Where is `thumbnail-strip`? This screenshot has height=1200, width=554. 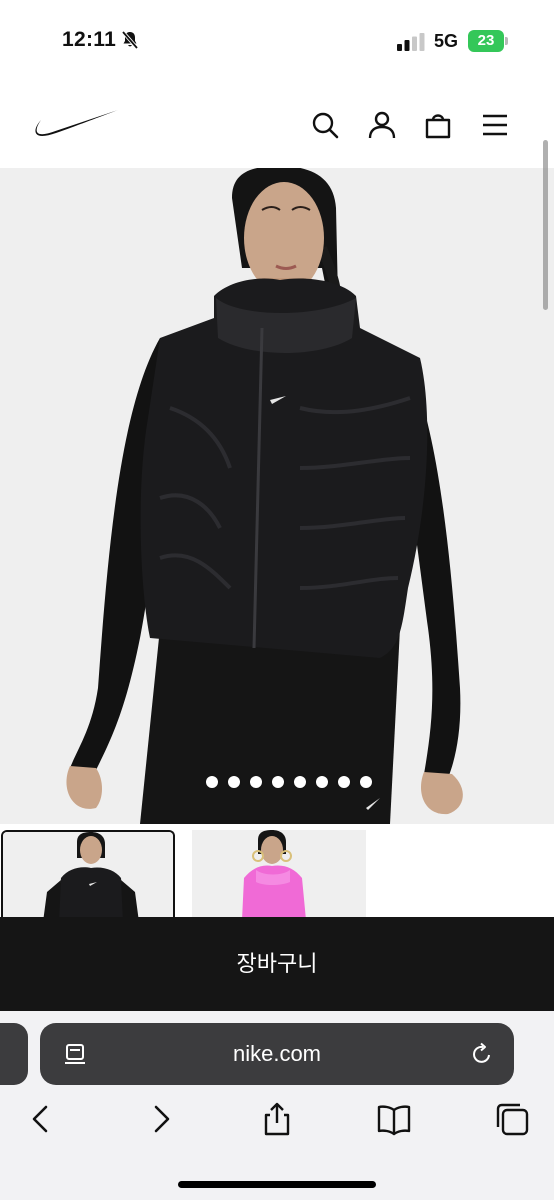
thumbnail-strip is located at coordinates (277, 874).